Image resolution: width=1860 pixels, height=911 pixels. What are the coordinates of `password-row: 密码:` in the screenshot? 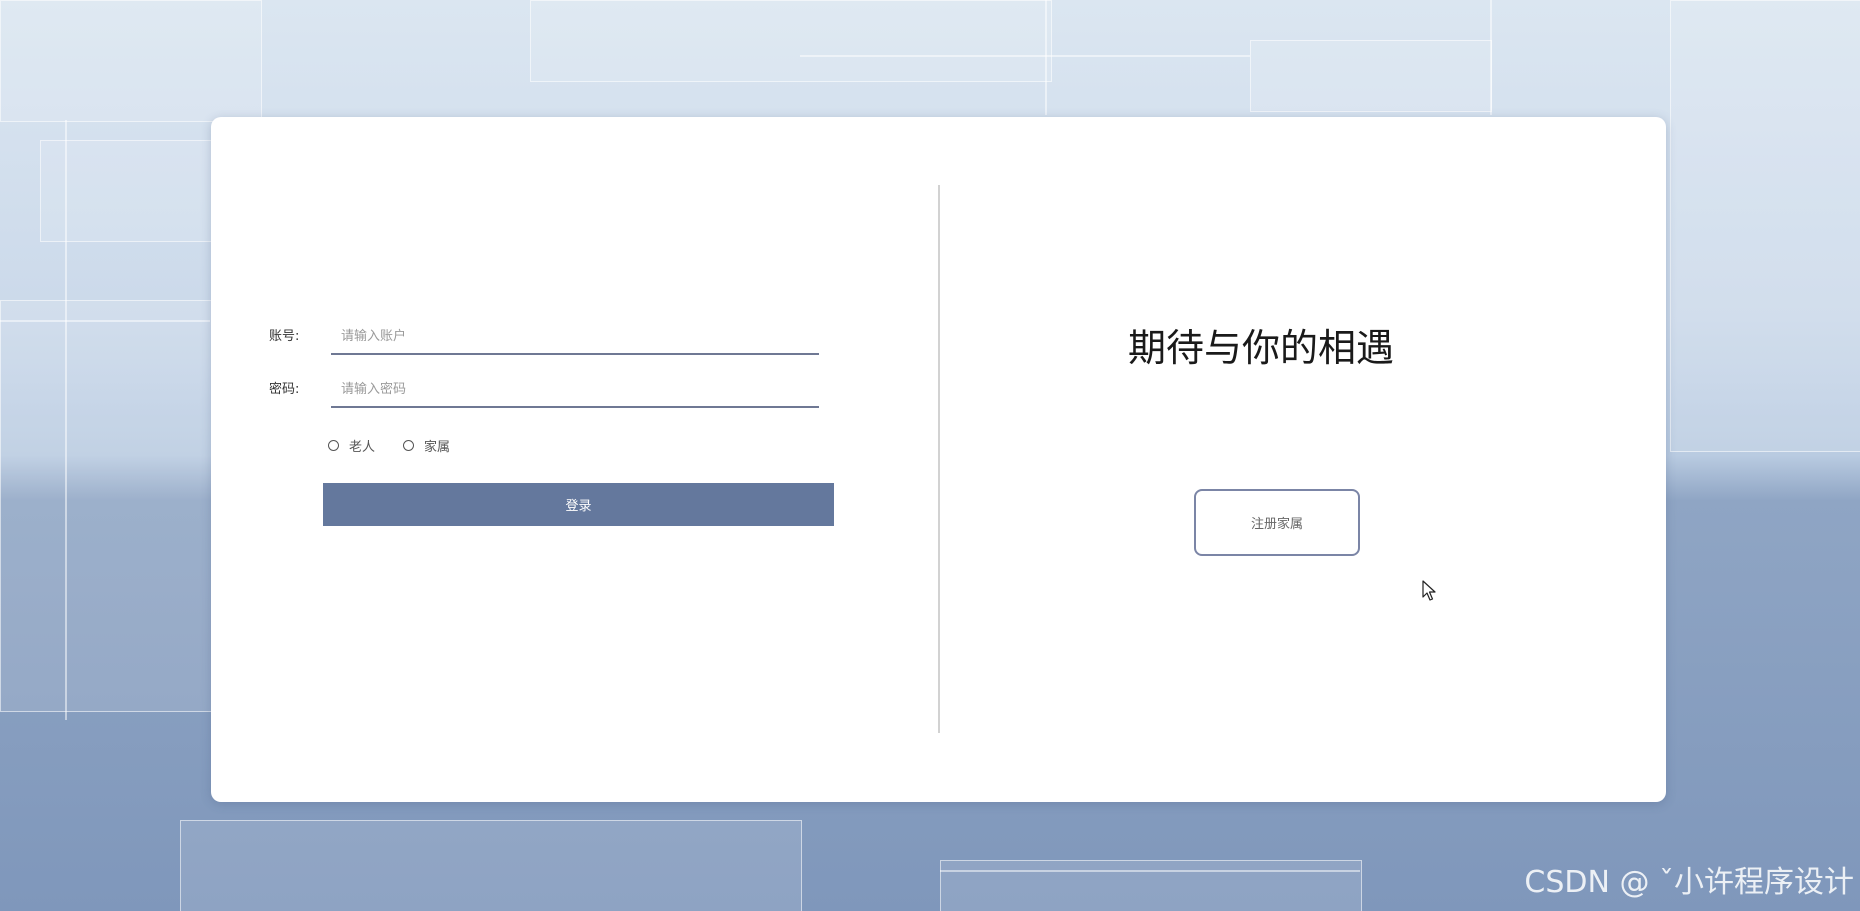 It's located at (549, 392).